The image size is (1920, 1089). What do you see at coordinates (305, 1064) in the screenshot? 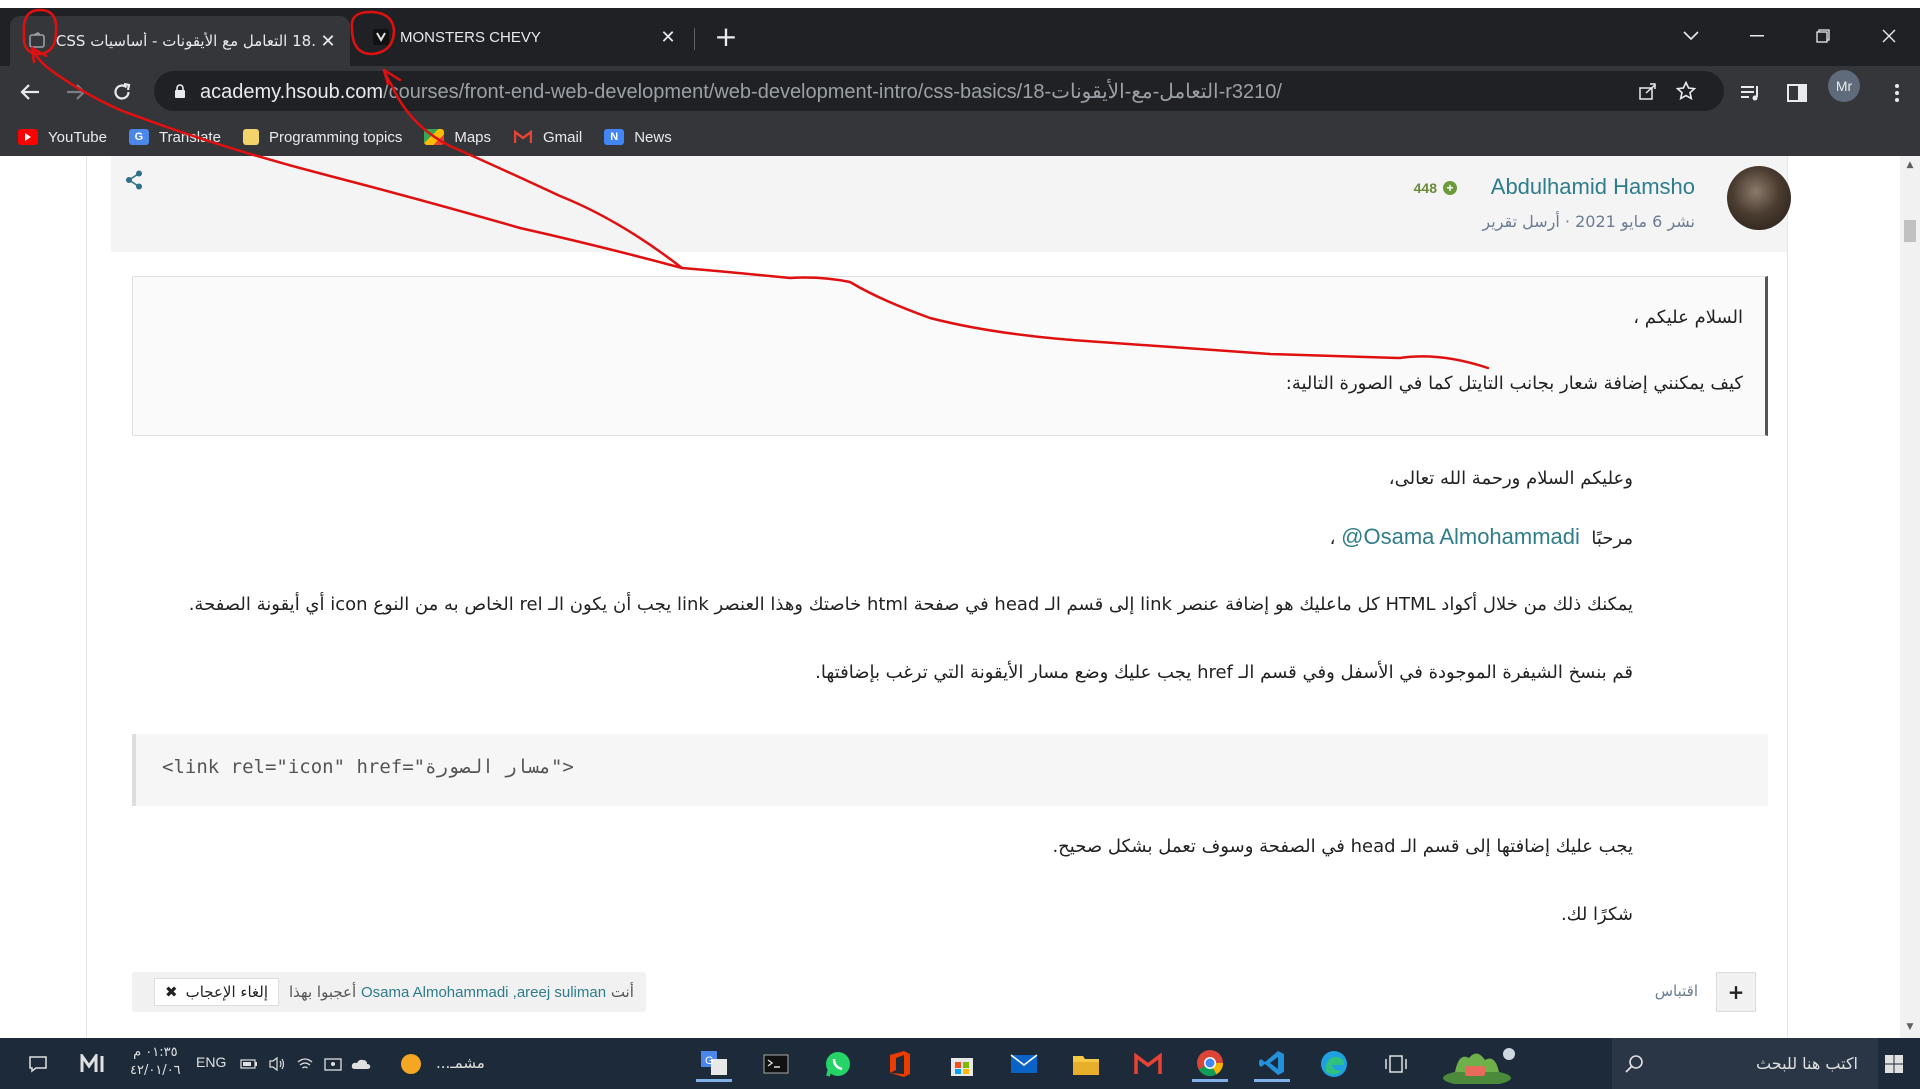
I see `wifi-icon` at bounding box center [305, 1064].